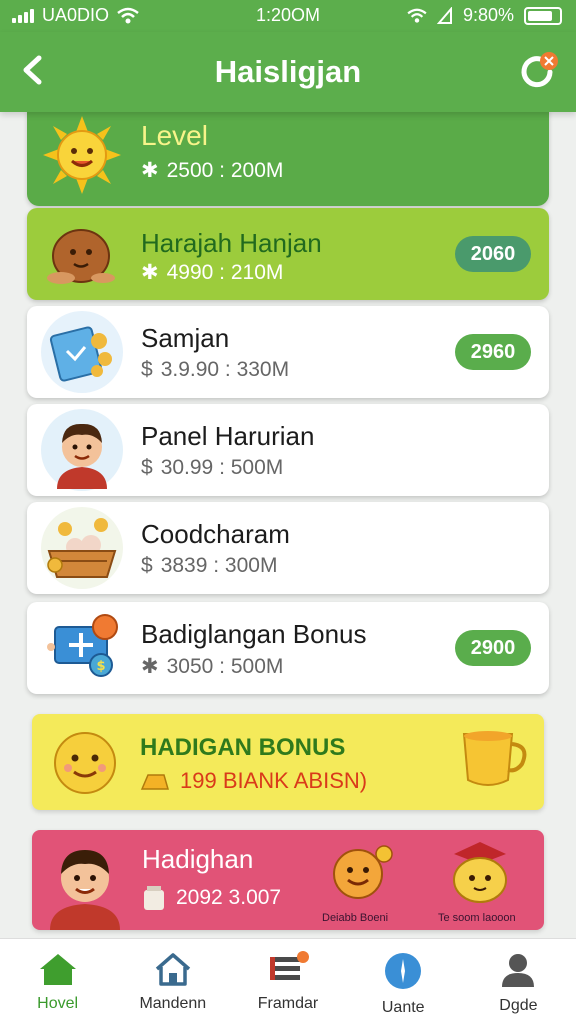 The height and width of the screenshot is (1024, 576). What do you see at coordinates (403, 1007) in the screenshot?
I see `tab-label: Uante` at bounding box center [403, 1007].